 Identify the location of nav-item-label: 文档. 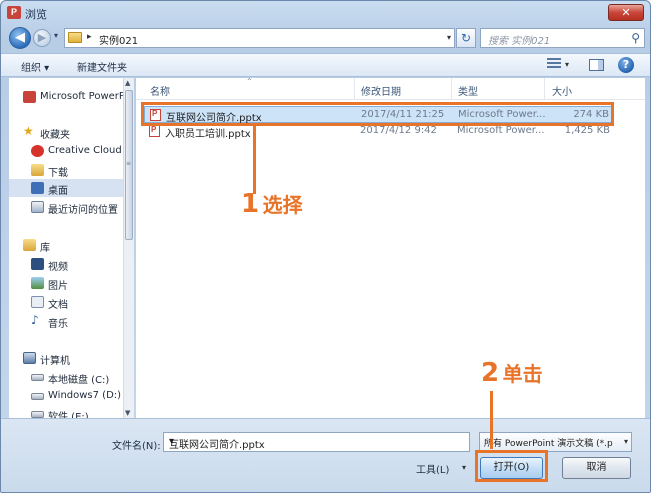
(58, 305).